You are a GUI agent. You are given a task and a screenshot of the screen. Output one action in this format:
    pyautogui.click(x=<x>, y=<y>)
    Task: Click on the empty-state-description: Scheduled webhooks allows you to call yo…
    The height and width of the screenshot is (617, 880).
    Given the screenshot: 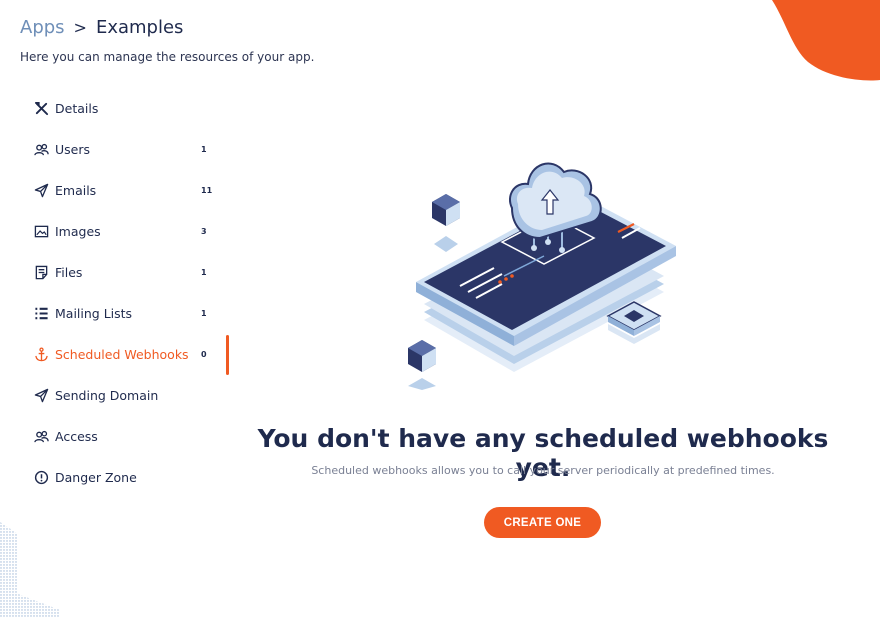 What is the action you would take?
    pyautogui.click(x=543, y=470)
    